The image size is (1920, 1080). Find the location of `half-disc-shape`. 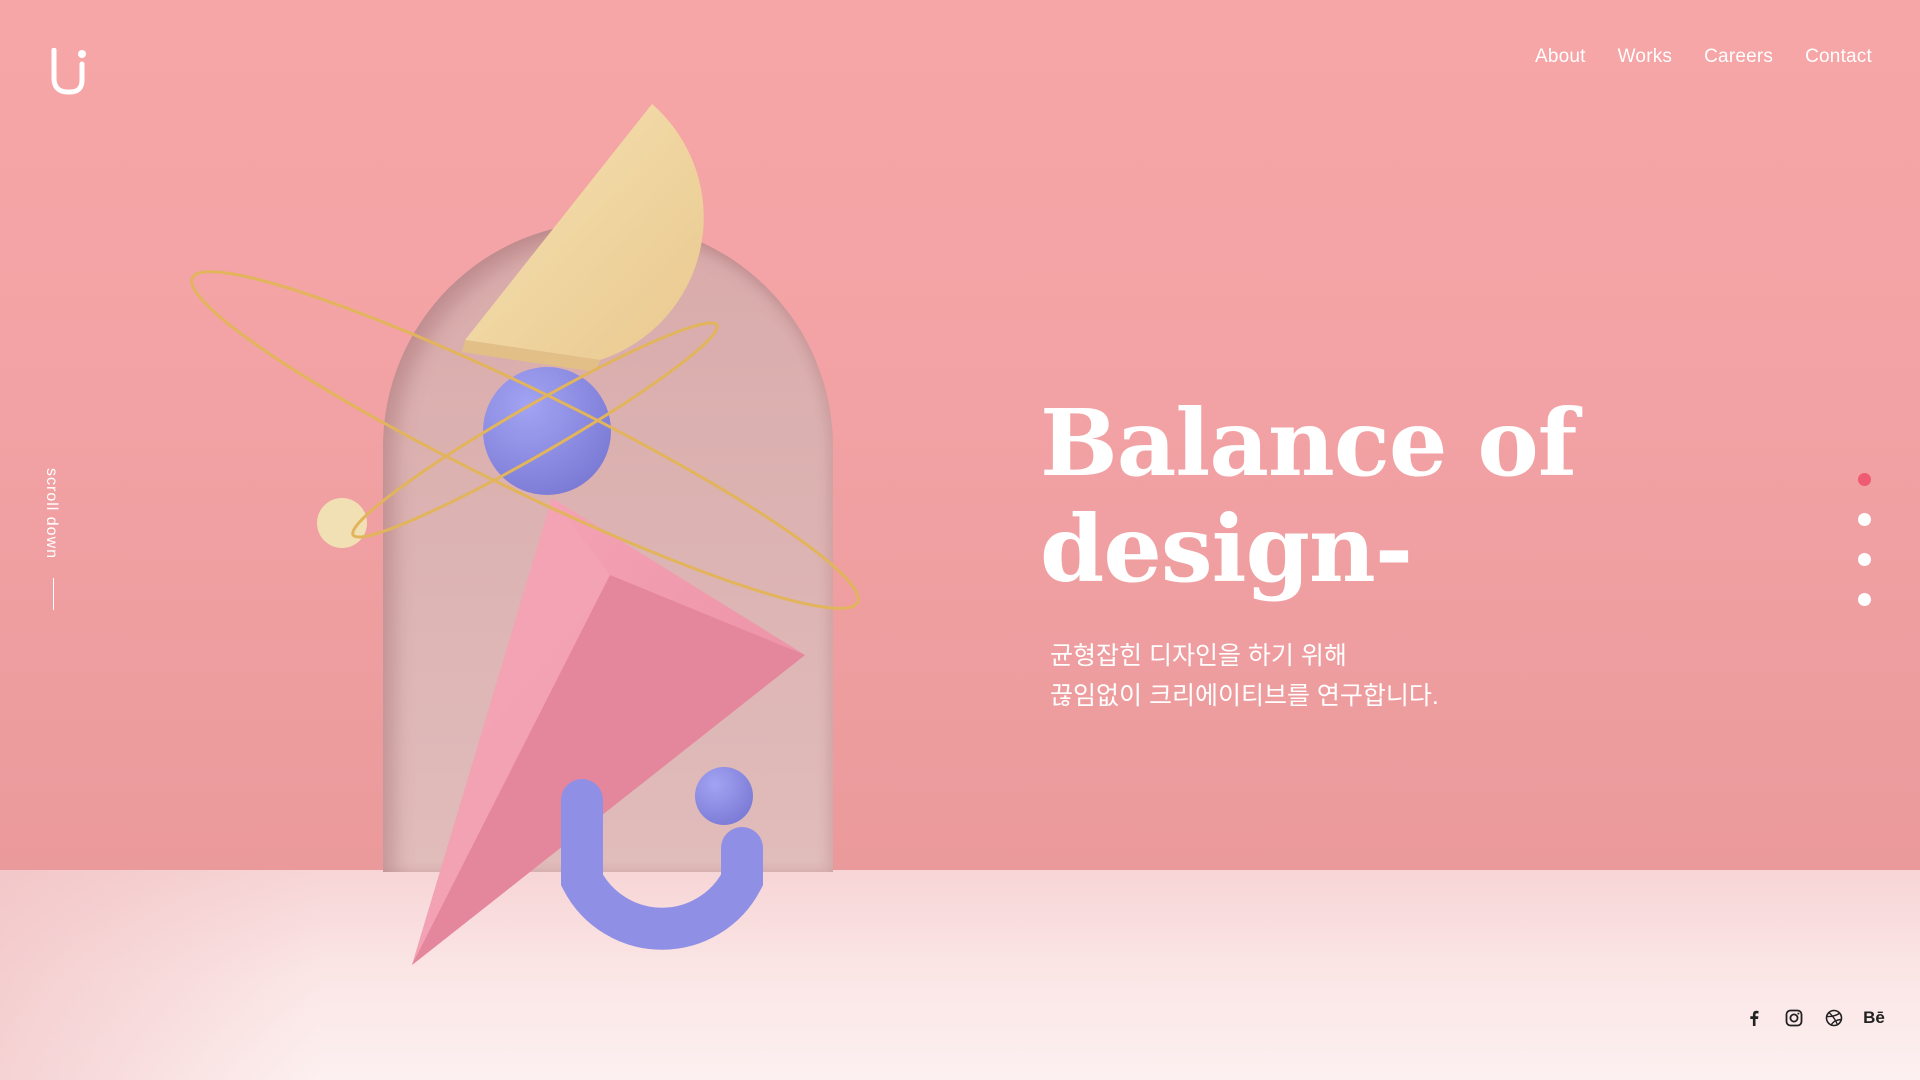

half-disc-shape is located at coordinates (584, 232).